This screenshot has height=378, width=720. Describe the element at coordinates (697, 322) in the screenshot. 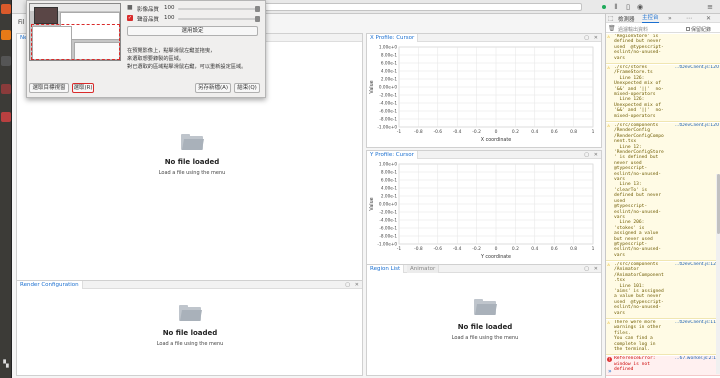

I see `source-link: …tDevClient.js:116` at that location.